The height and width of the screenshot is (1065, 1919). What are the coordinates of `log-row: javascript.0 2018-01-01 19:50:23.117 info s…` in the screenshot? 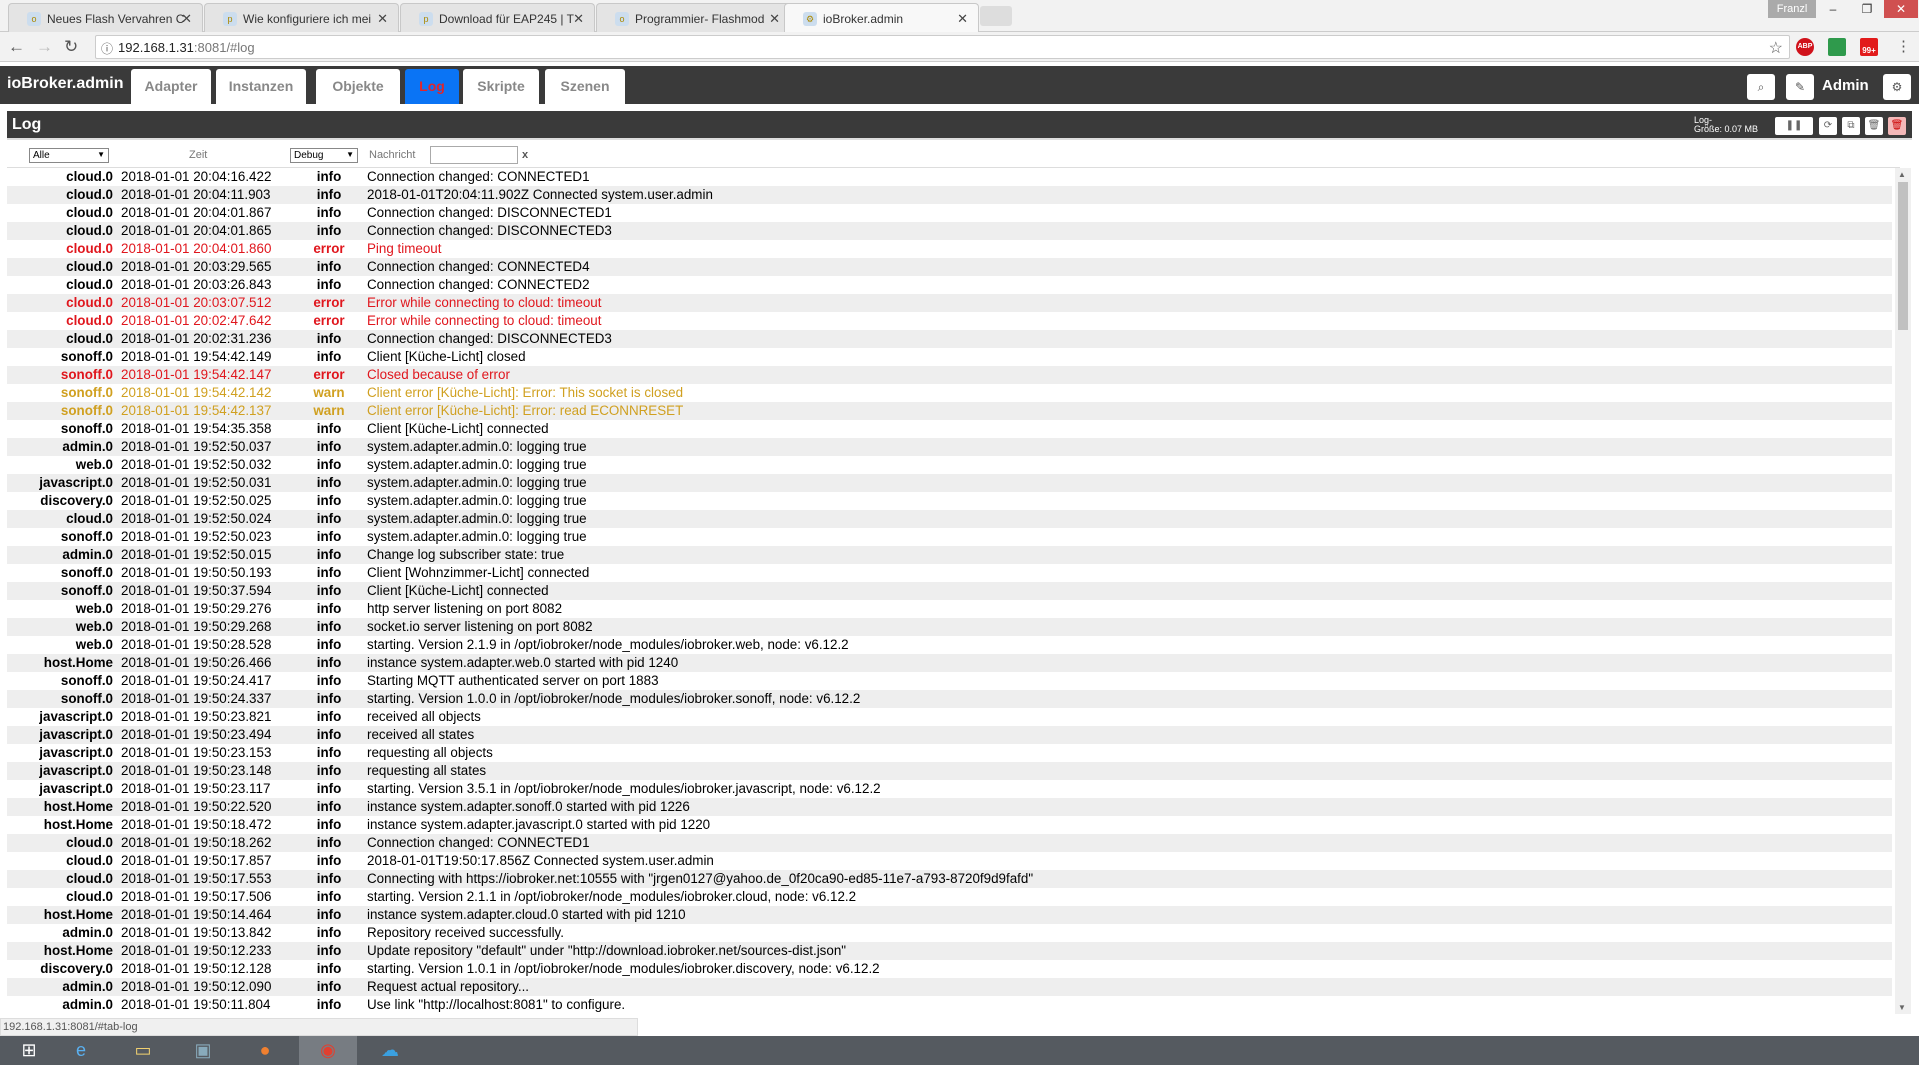 It's located at (949, 789).